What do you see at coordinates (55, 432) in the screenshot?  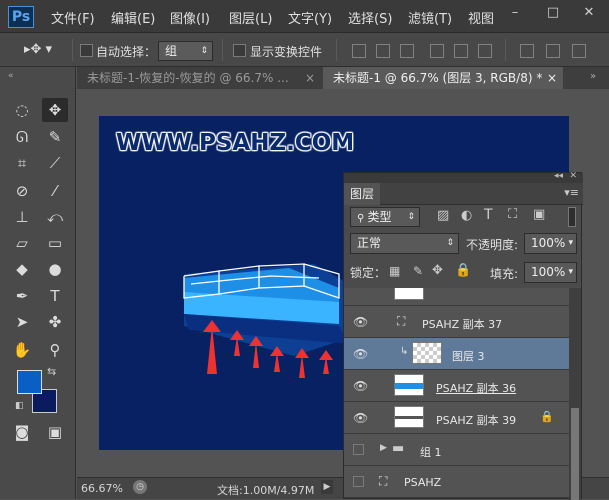 I see `screen-mode-icon: ▣` at bounding box center [55, 432].